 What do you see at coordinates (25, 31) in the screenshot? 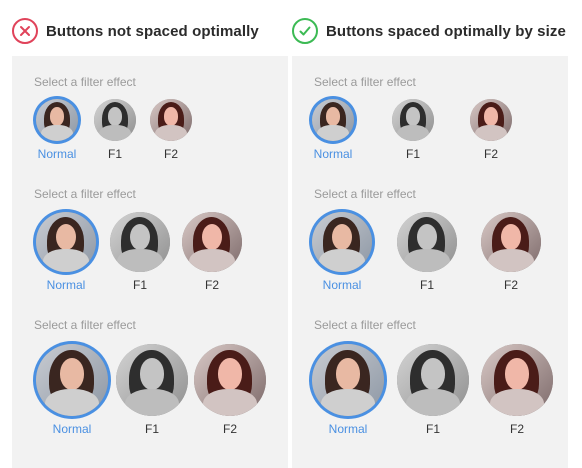
I see `x-icon` at bounding box center [25, 31].